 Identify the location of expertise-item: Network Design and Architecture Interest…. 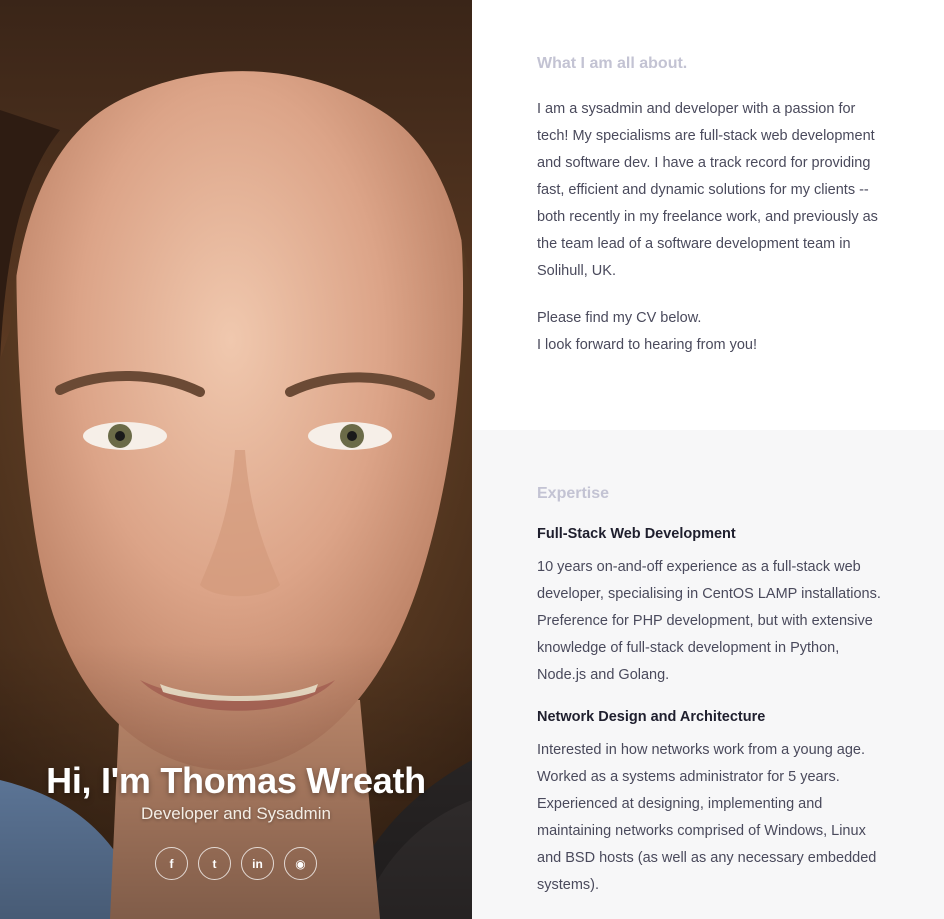
(710, 804).